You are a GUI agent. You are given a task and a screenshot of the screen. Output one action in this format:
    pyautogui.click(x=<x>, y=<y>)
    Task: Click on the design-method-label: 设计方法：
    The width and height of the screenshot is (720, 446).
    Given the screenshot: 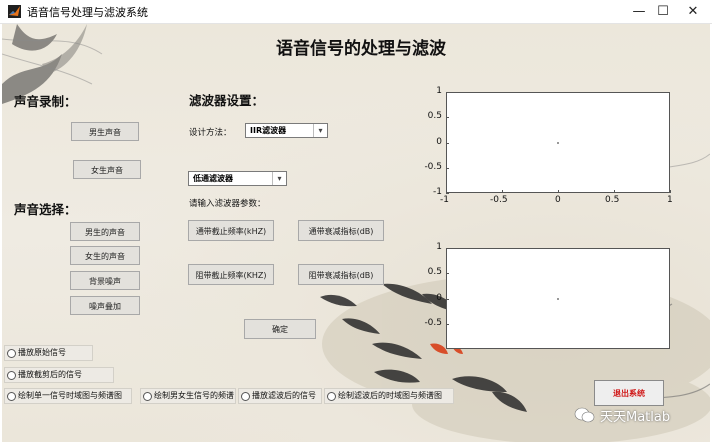 What is the action you would take?
    pyautogui.click(x=210, y=133)
    